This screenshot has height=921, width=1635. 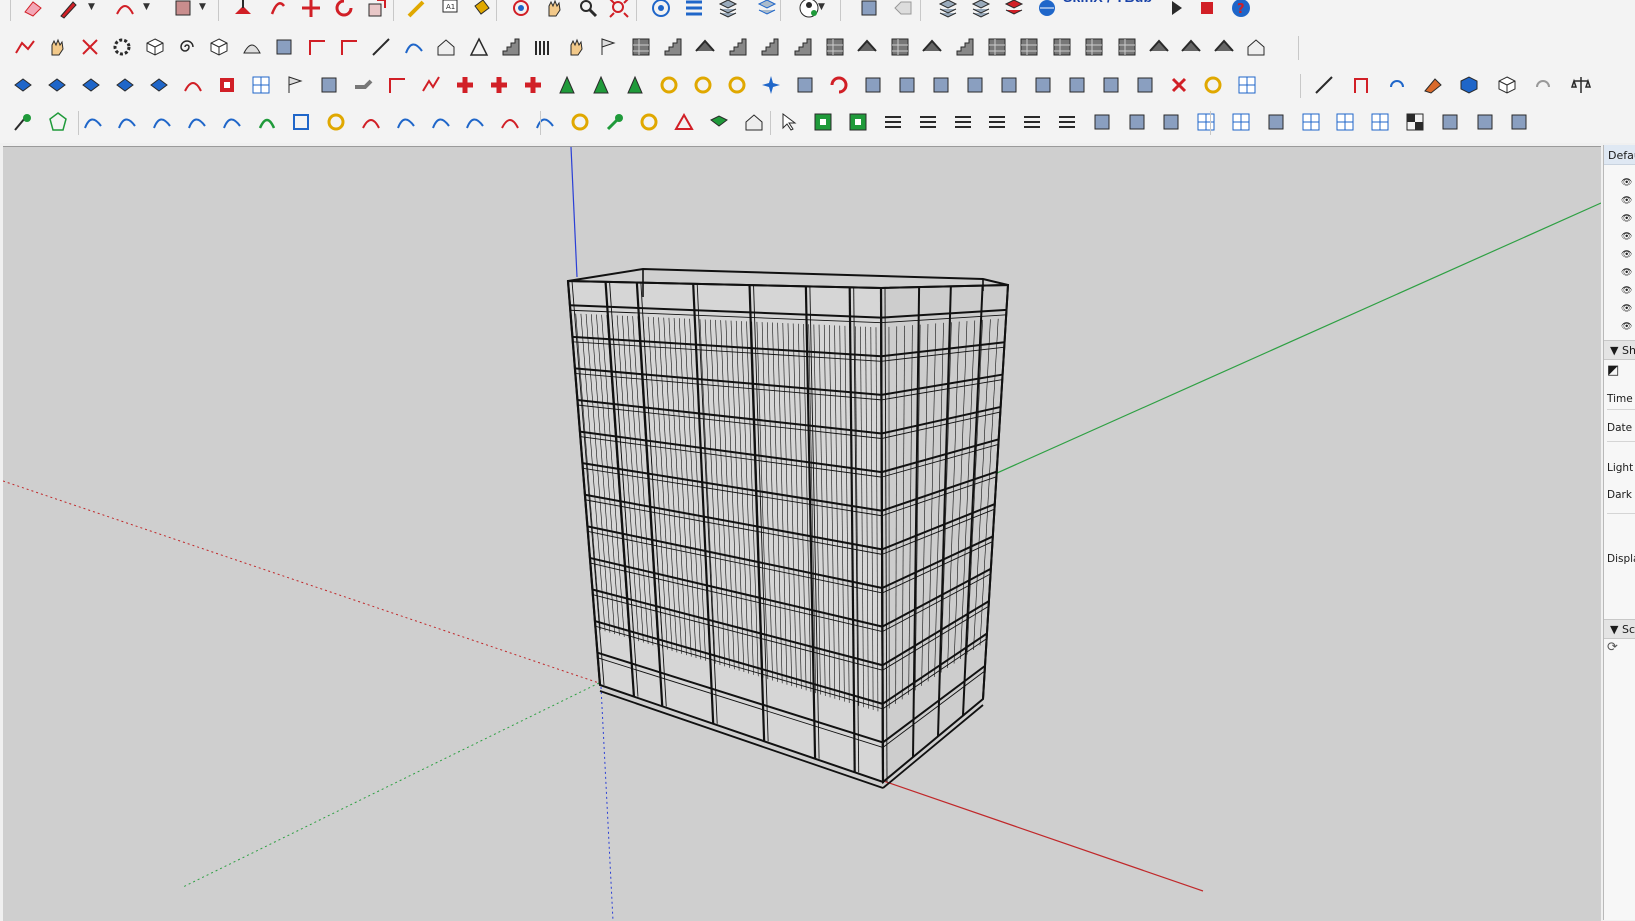 I want to click on model-info-icon, so click(x=661, y=10).